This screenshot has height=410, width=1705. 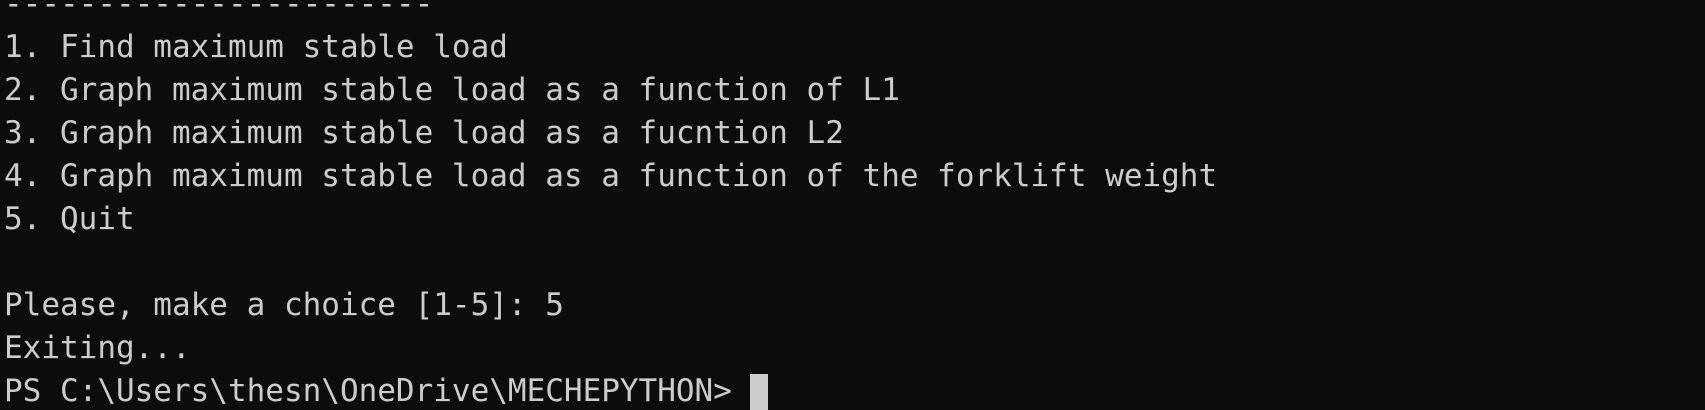 What do you see at coordinates (256, 47) in the screenshot?
I see `menu-item-1: 1. Find maximum stable load` at bounding box center [256, 47].